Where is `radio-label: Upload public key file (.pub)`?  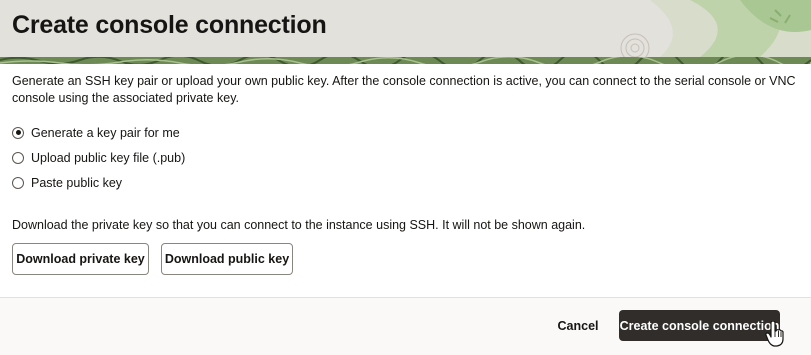
radio-label: Upload public key file (.pub) is located at coordinates (108, 157).